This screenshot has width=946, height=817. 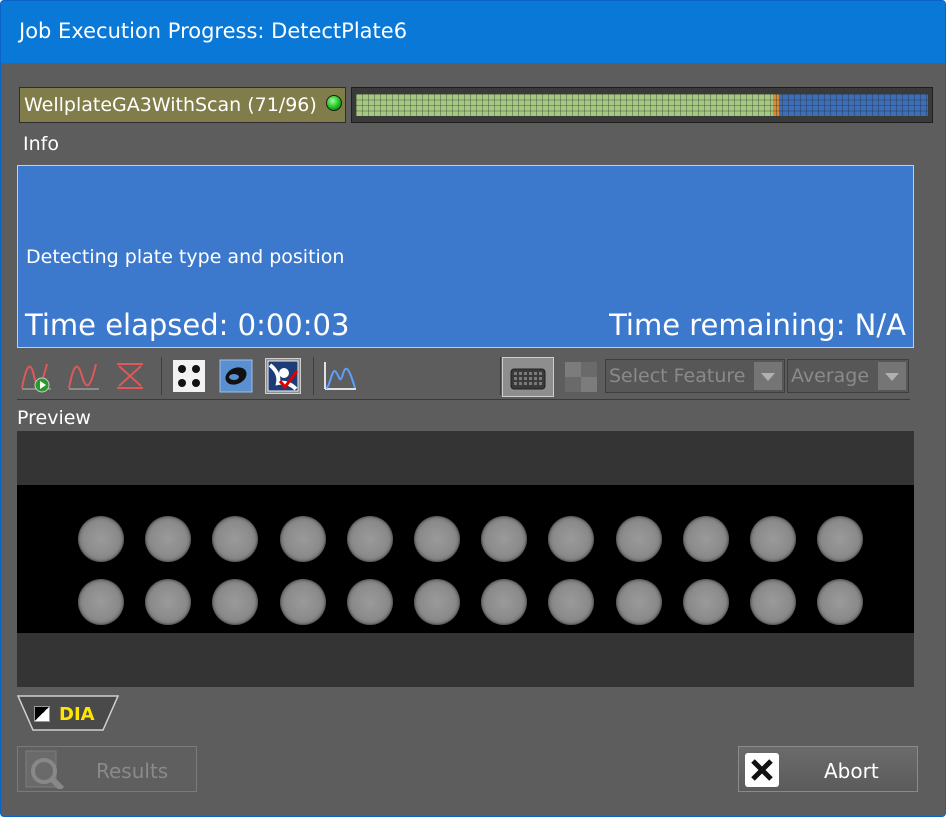 What do you see at coordinates (170, 105) in the screenshot?
I see `job-name-label: WellplateGA3WithScan (71/96)` at bounding box center [170, 105].